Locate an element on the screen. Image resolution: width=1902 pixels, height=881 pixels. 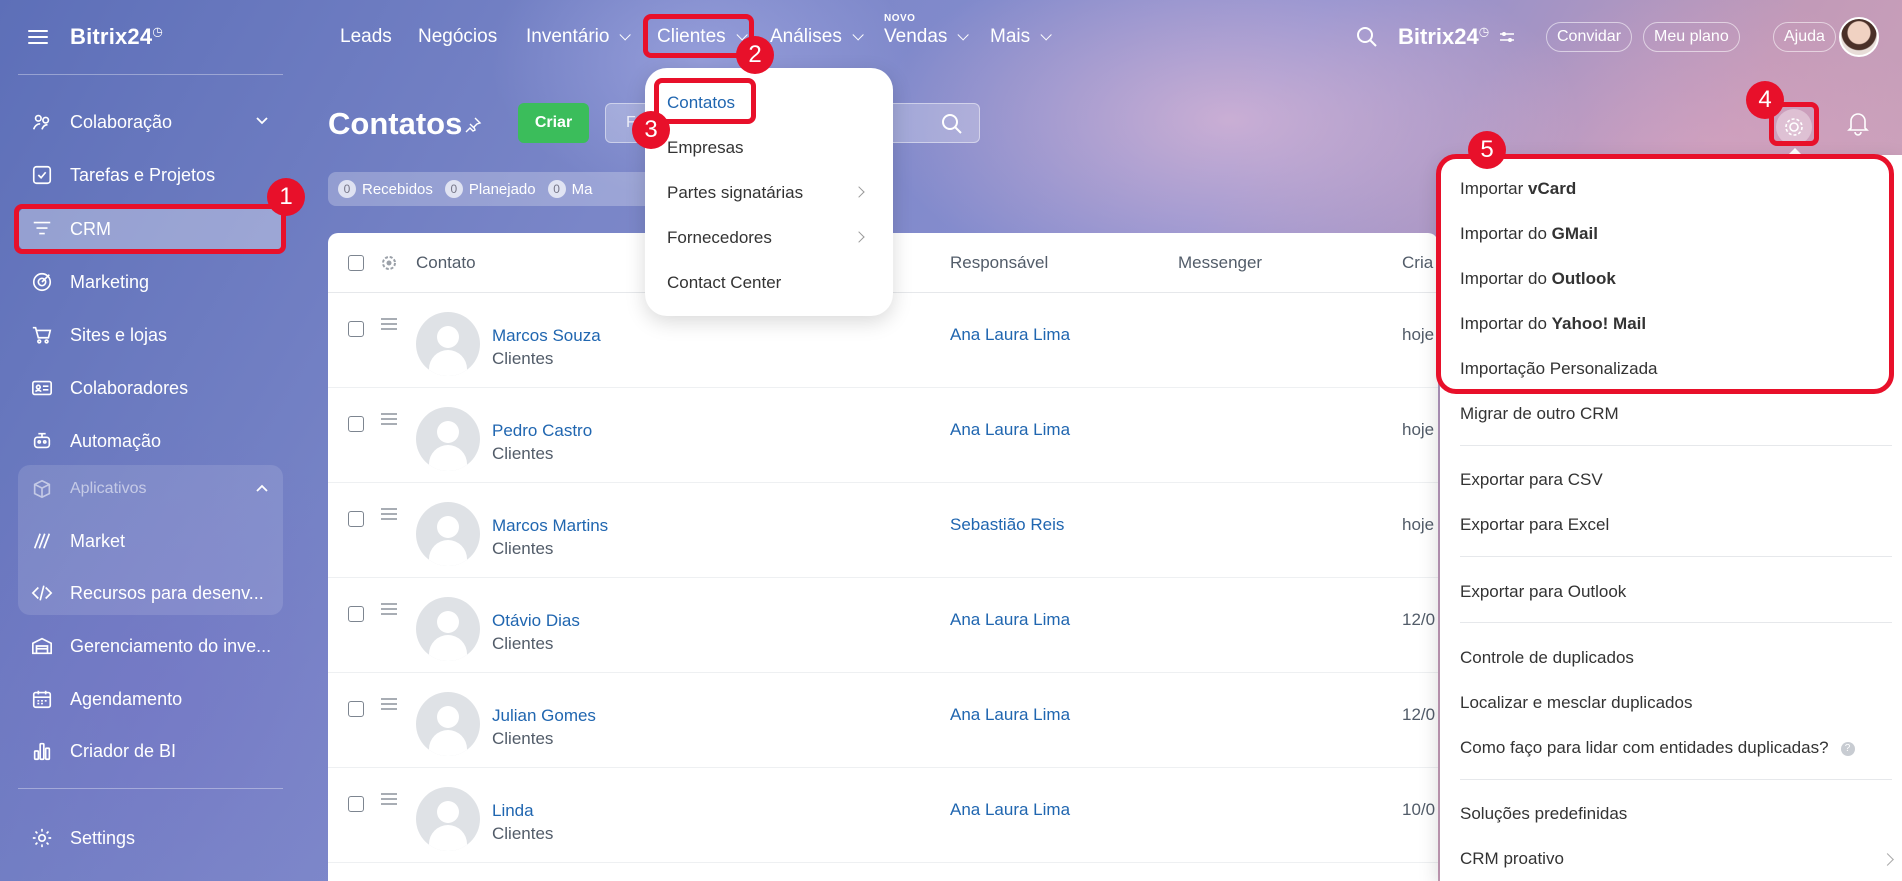
counter-received: 0 Recebidos is located at coordinates (385, 189).